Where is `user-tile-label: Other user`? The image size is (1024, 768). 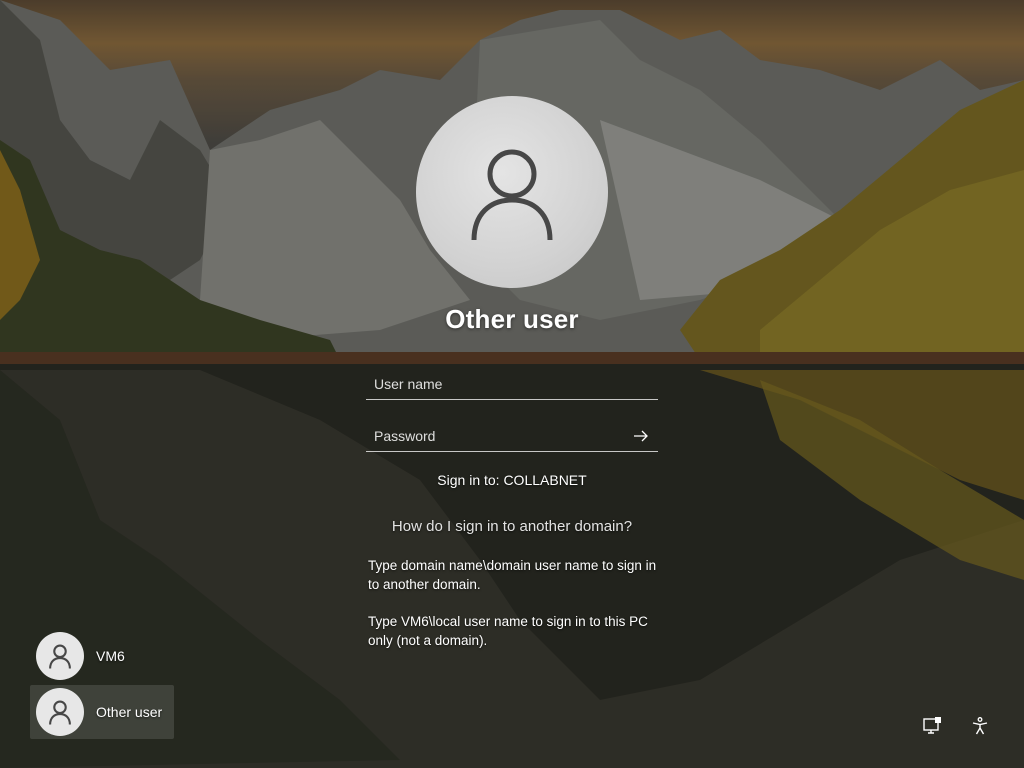 user-tile-label: Other user is located at coordinates (129, 712).